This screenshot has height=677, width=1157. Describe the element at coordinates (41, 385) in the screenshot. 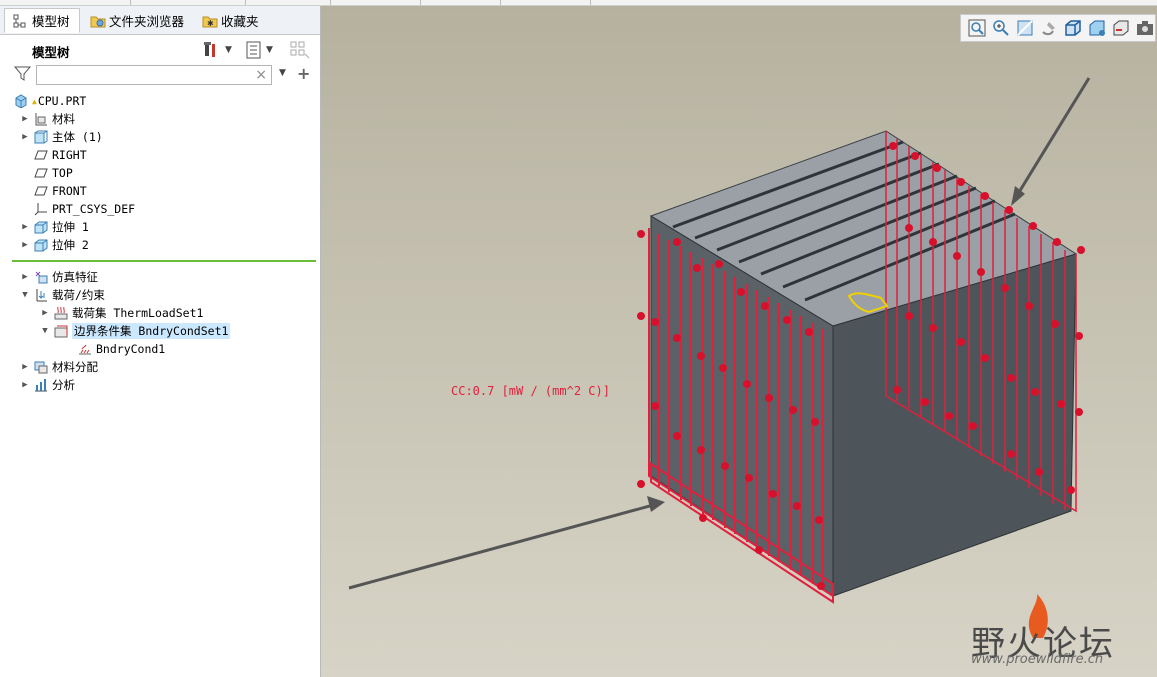

I see `analysis-icon` at that location.